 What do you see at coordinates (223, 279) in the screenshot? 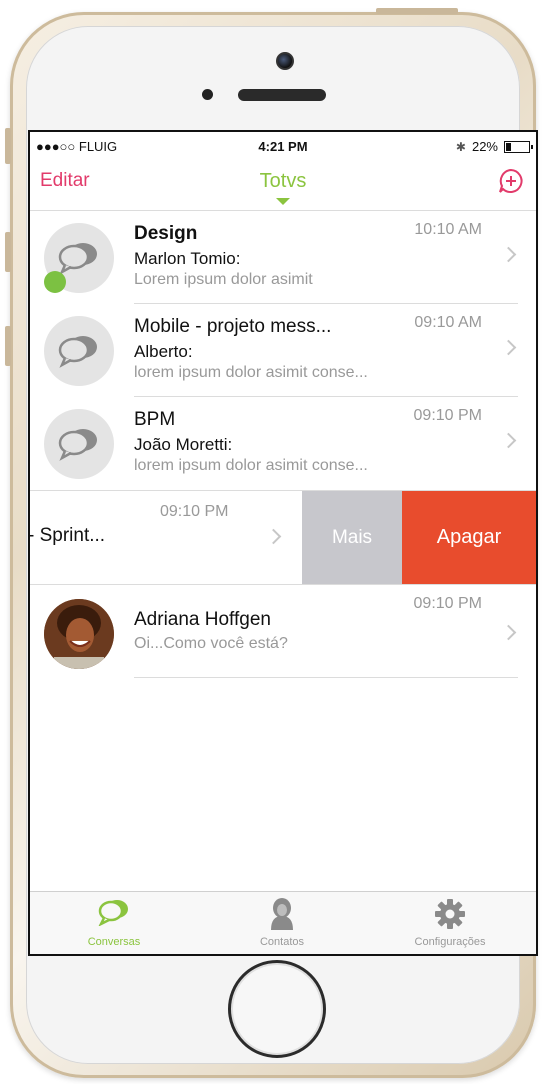
I see `conversation-preview: Lorem ipsum dolor asimit` at bounding box center [223, 279].